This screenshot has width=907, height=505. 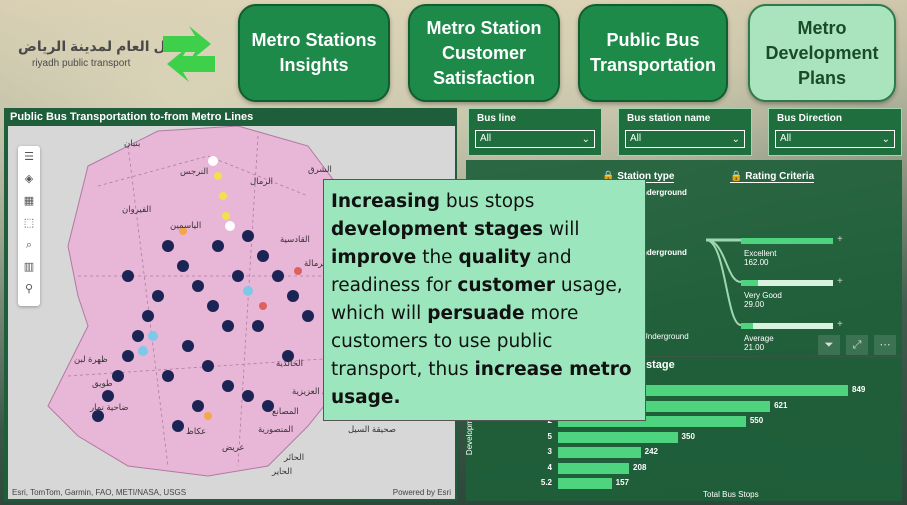 What do you see at coordinates (651, 451) in the screenshot?
I see `bar-value-label: 242` at bounding box center [651, 451].